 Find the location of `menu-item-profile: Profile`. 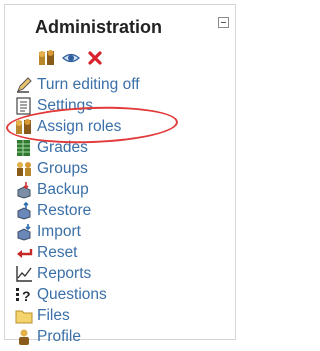

menu-item-profile: Profile is located at coordinates (48, 337).